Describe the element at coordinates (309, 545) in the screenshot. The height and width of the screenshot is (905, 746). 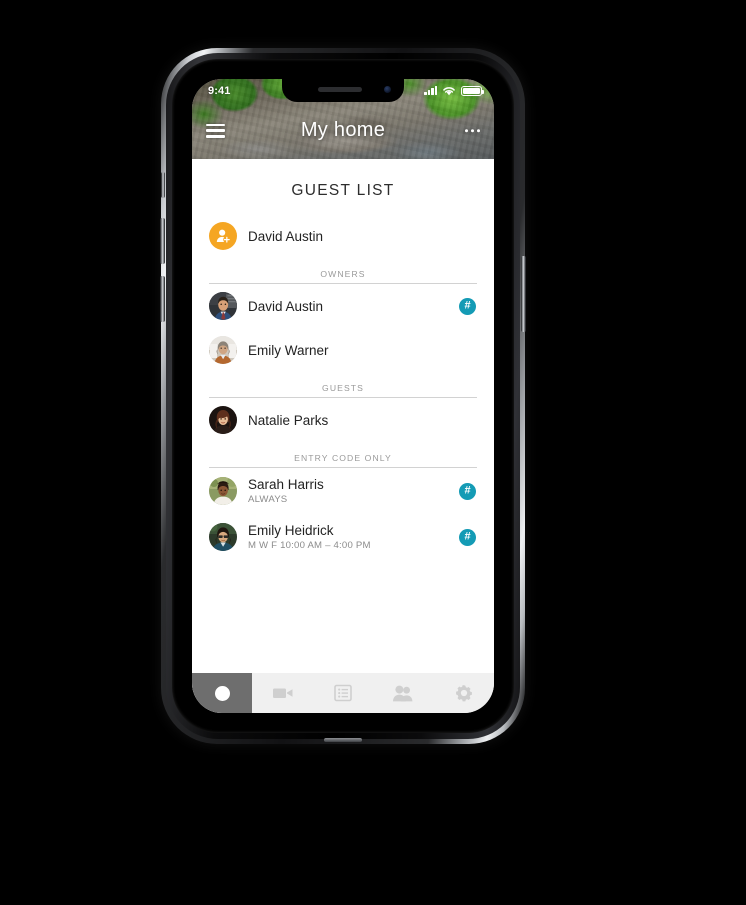
I see `person-schedule: M W F 10:00 AM – 4:00 PM` at that location.